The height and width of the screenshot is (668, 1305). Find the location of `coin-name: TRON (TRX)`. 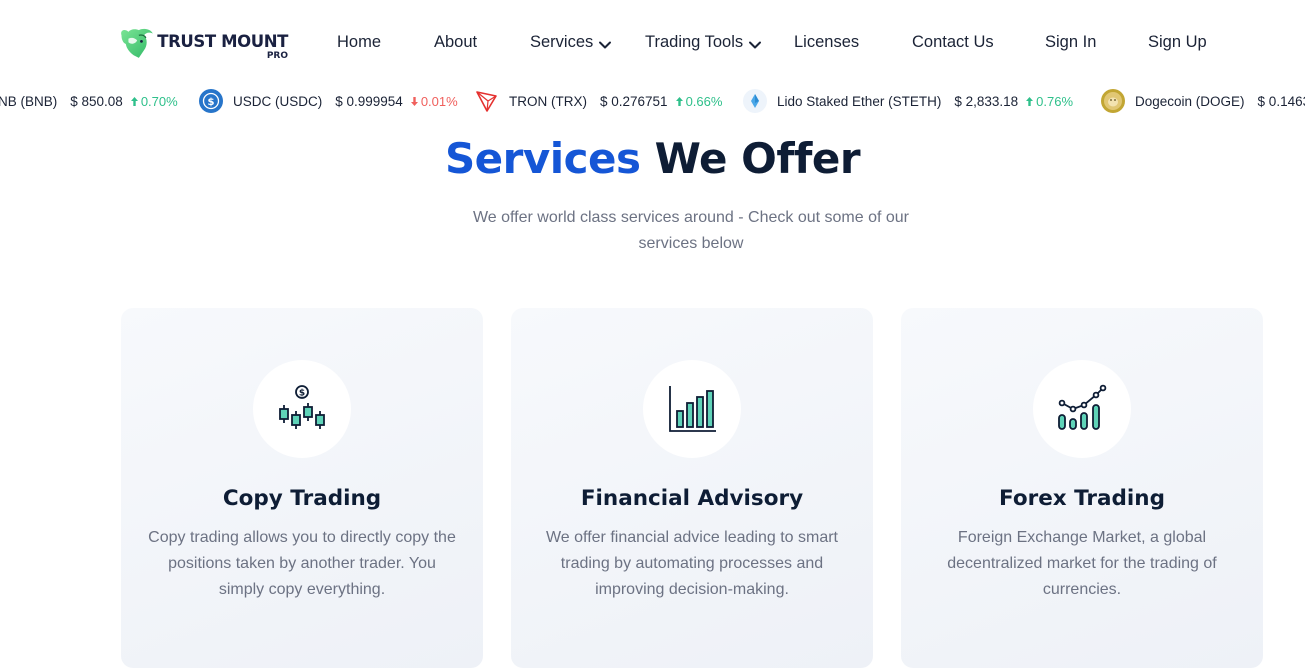

coin-name: TRON (TRX) is located at coordinates (548, 101).